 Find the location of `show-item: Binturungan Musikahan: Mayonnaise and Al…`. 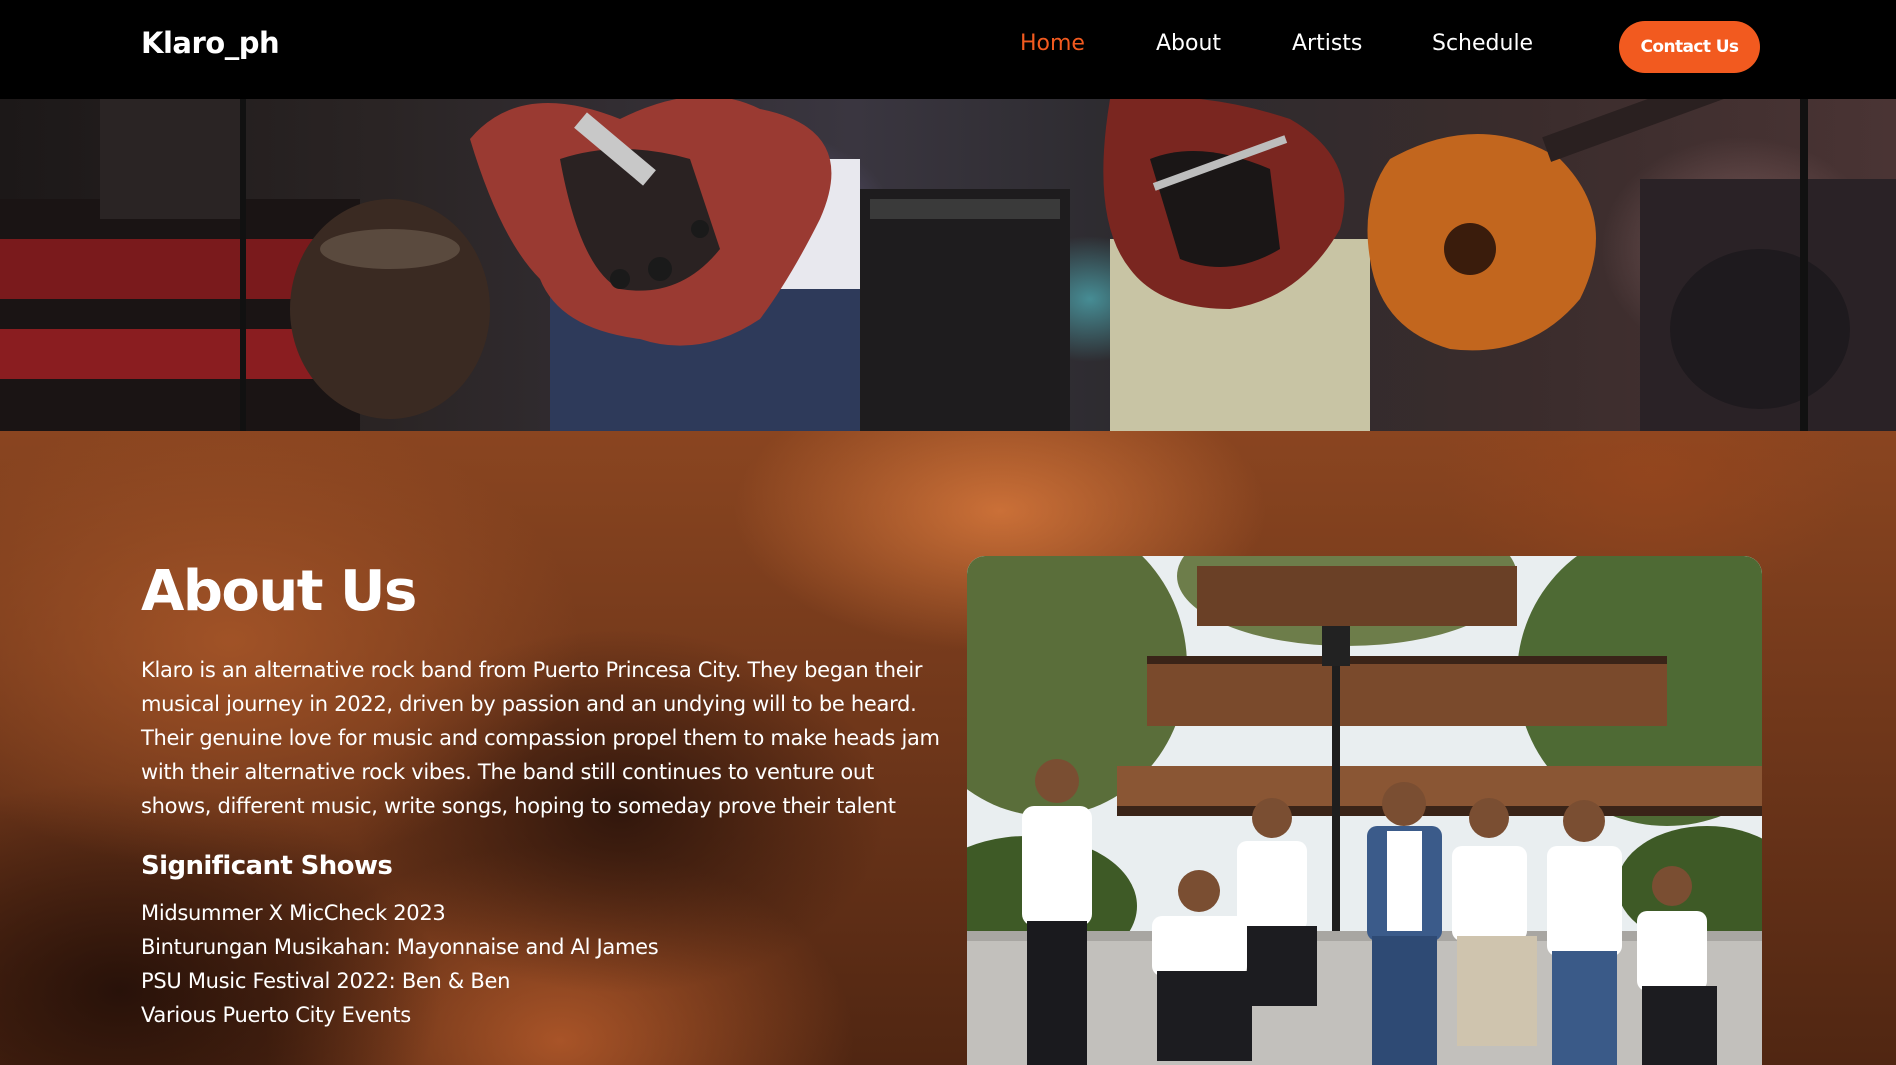

show-item: Binturungan Musikahan: Mayonnaise and Al… is located at coordinates (400, 947).